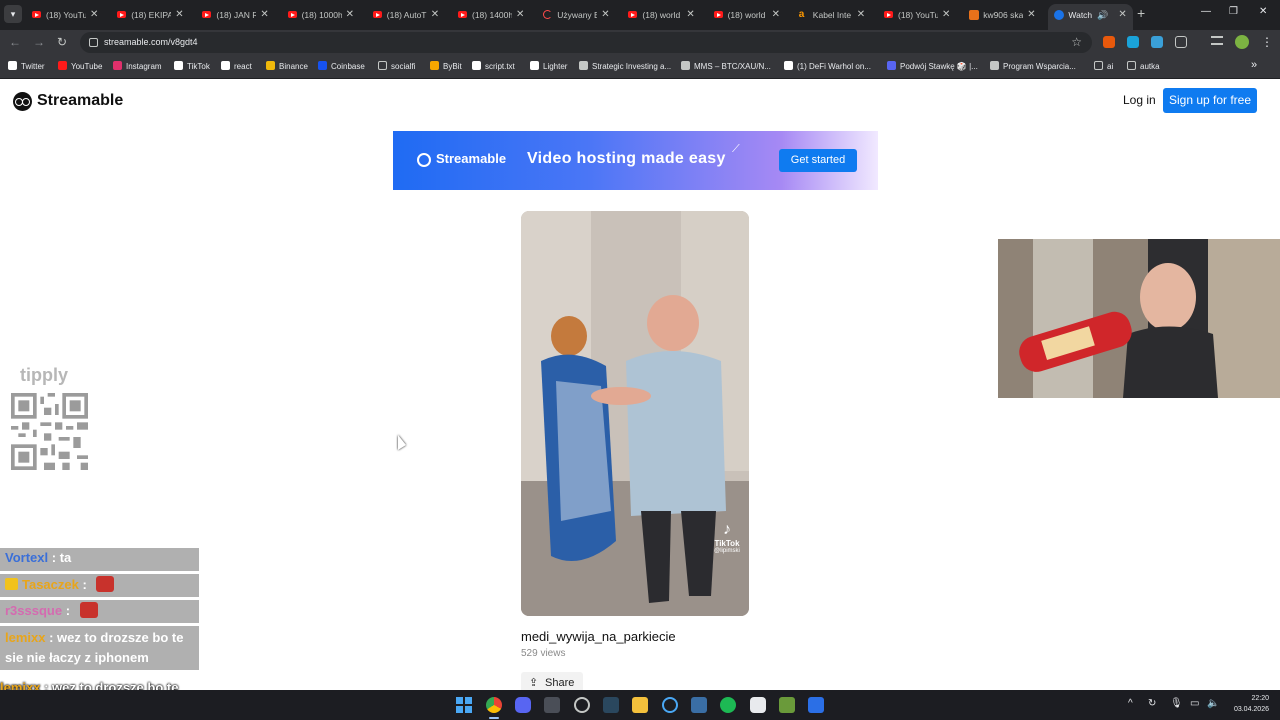 The image size is (1280, 720). I want to click on share-button: ⇪ Share, so click(552, 681).